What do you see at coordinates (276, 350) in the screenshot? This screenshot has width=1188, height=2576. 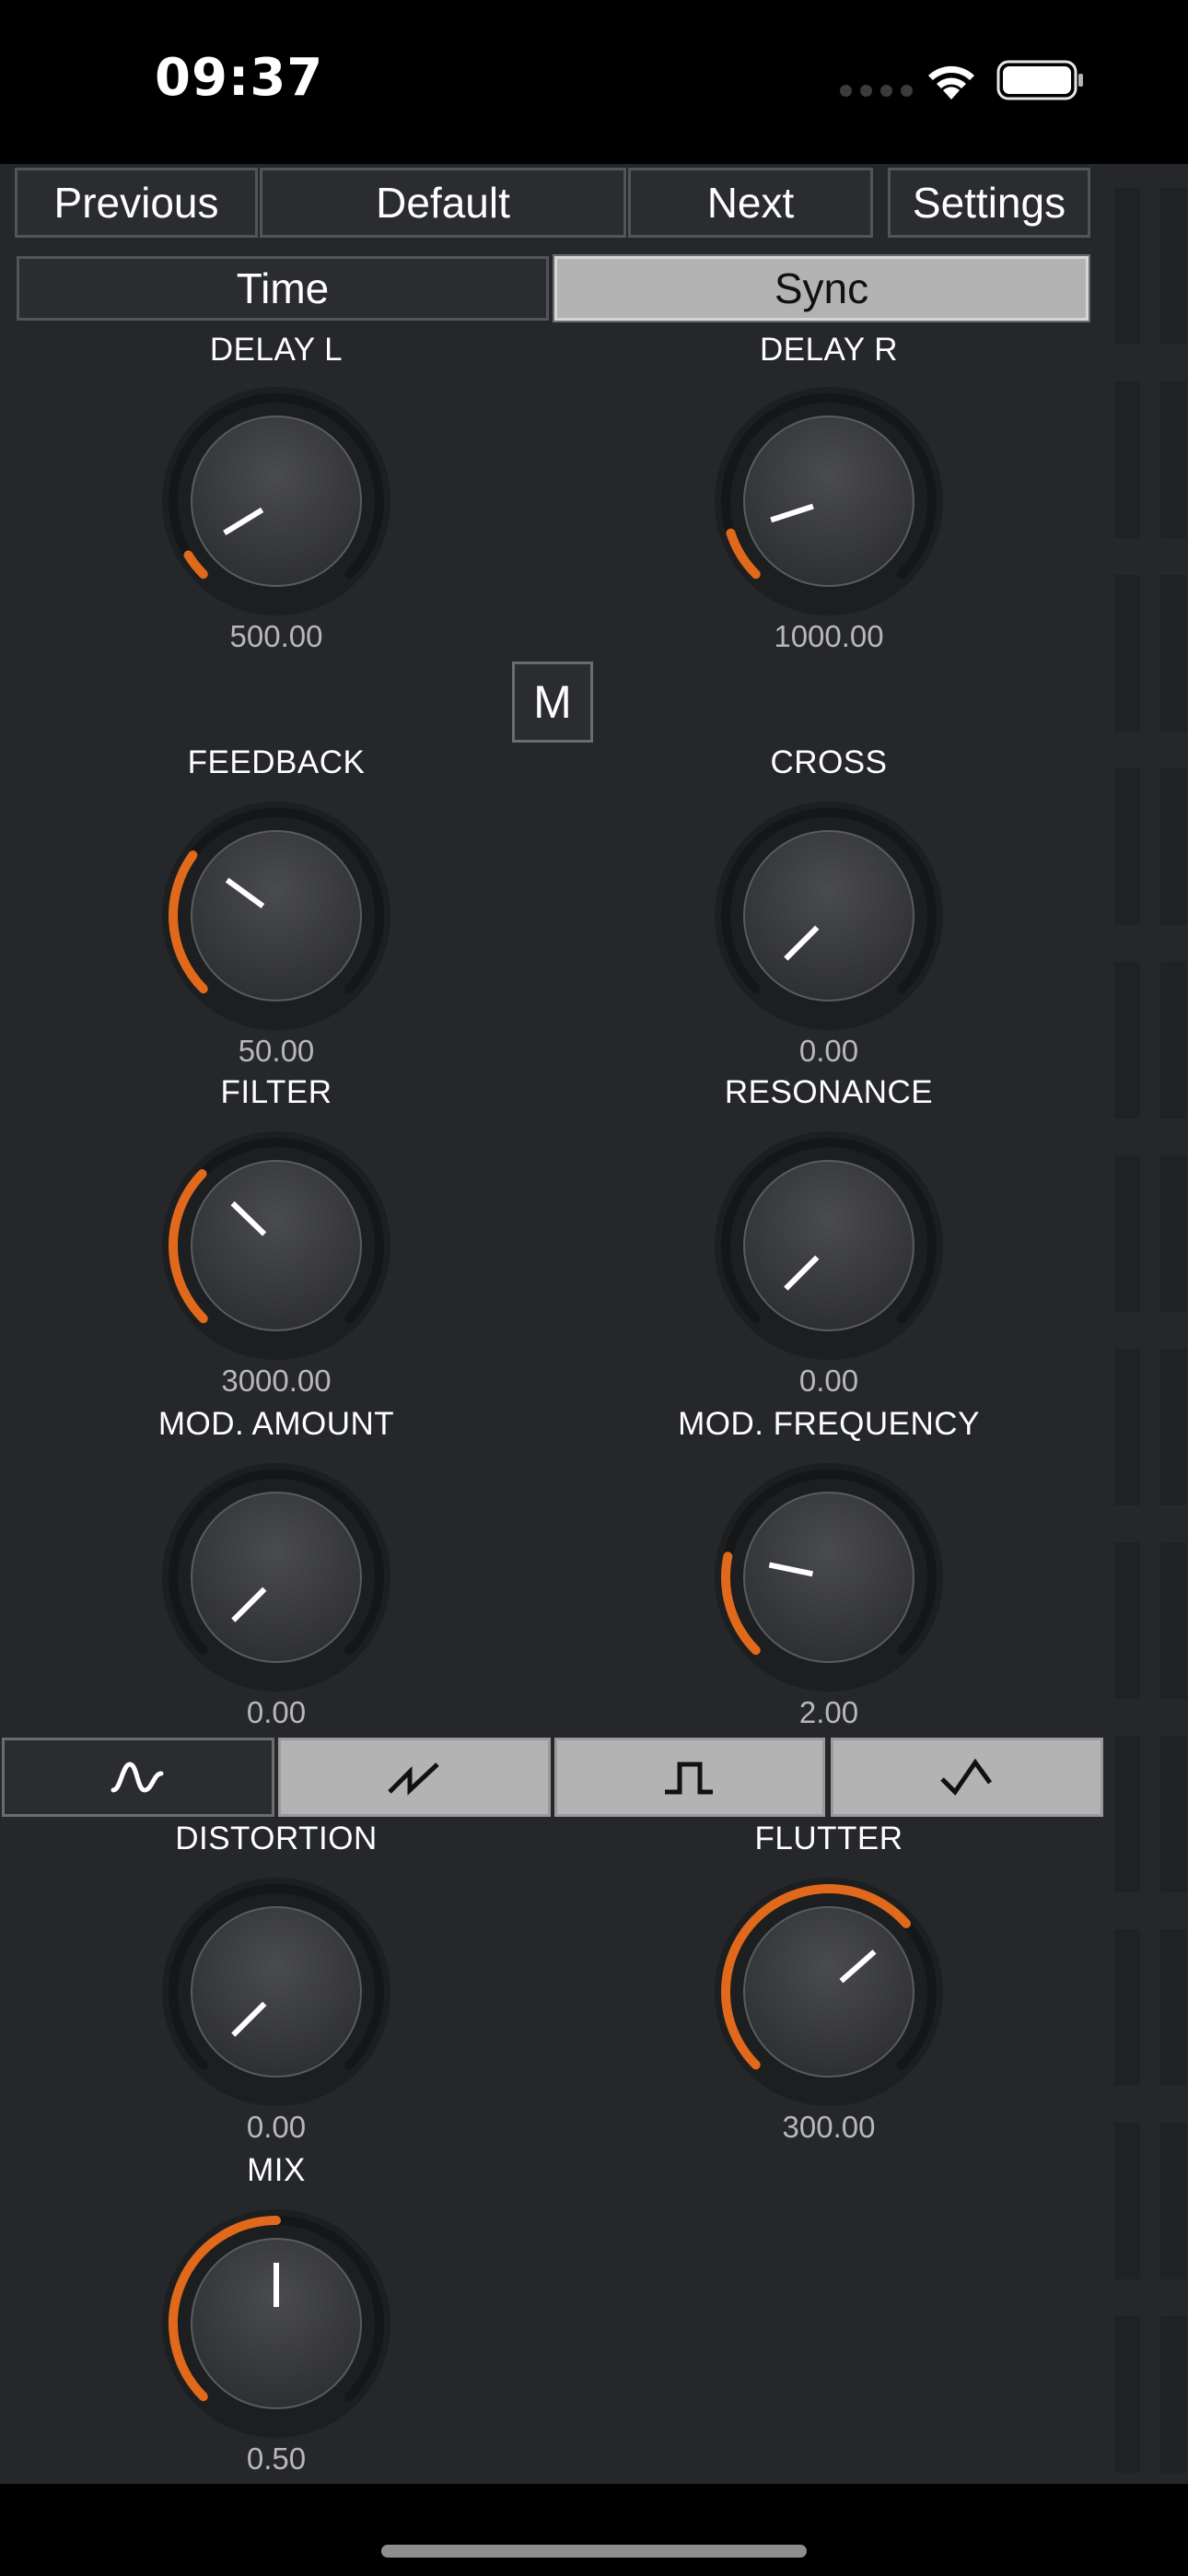 I see `delay-l-label: DELAY L` at bounding box center [276, 350].